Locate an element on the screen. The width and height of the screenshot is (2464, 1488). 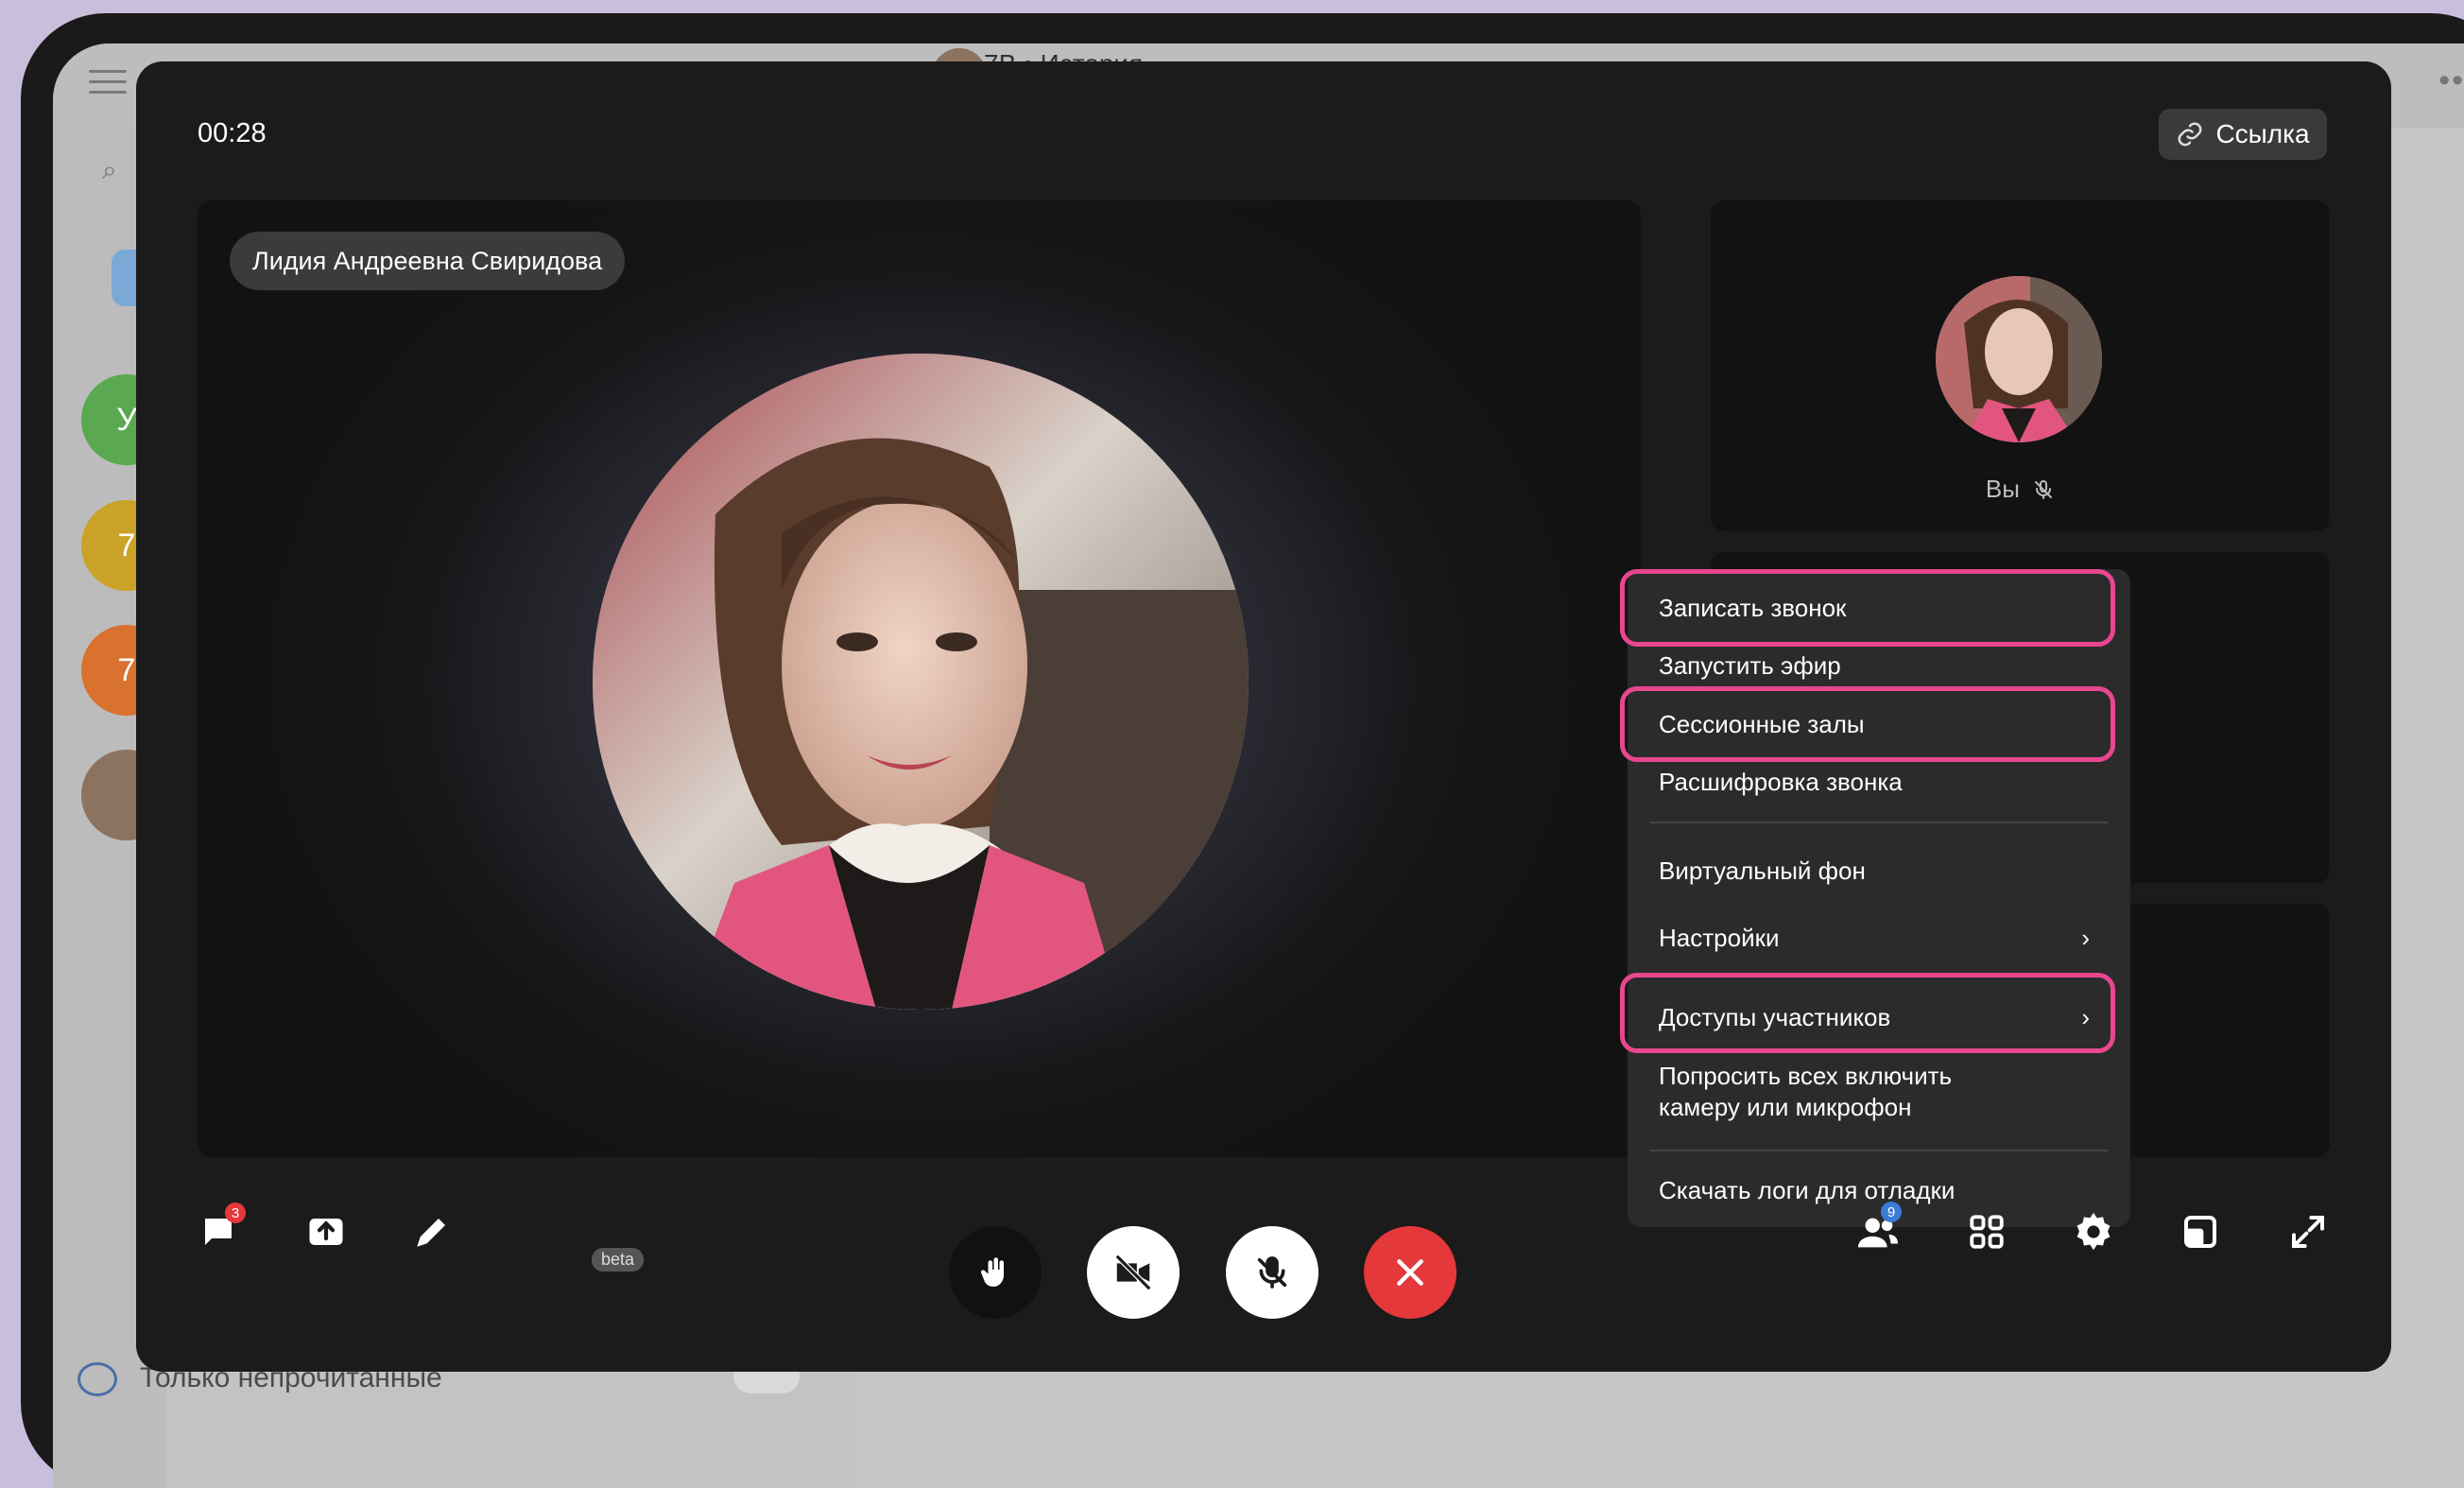
self-video-tile: Вы is located at coordinates (2020, 365).